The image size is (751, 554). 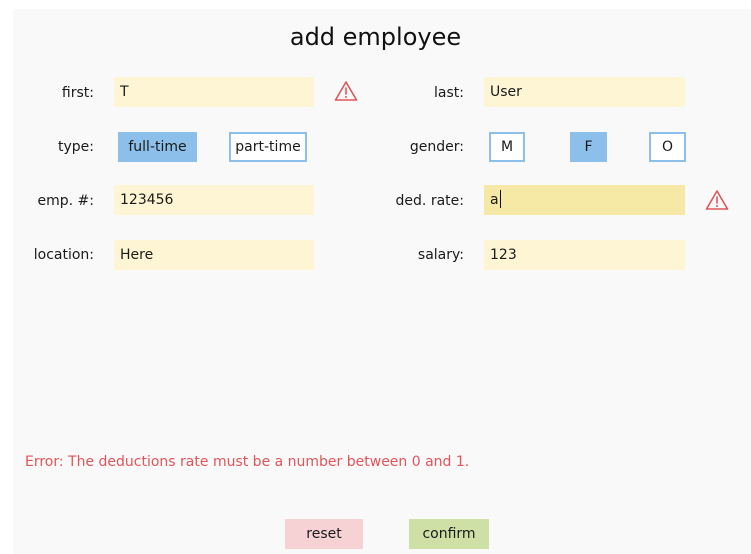 What do you see at coordinates (268, 147) in the screenshot?
I see `type-part-time-toggle: part-time` at bounding box center [268, 147].